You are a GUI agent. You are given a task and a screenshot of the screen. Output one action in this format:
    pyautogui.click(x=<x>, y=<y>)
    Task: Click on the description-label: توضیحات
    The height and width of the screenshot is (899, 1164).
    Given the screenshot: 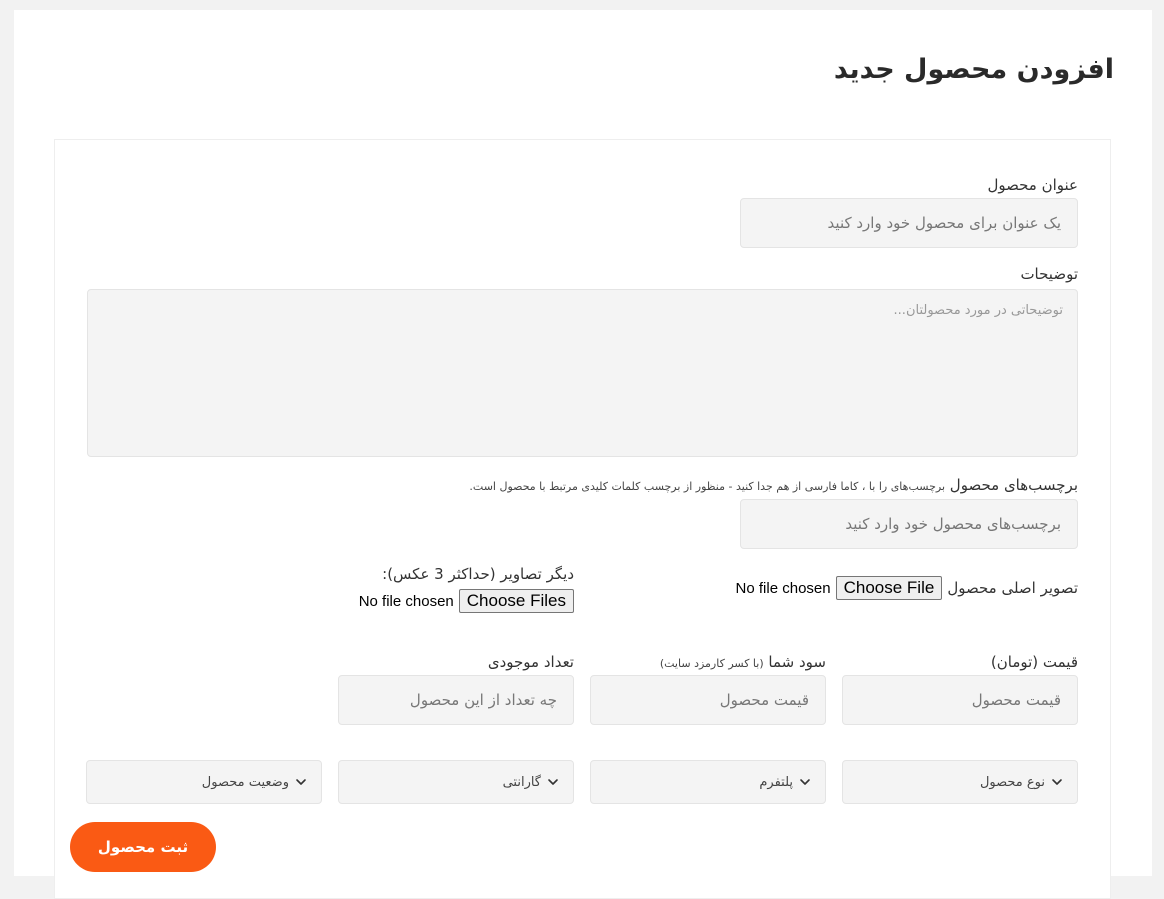 What is the action you would take?
    pyautogui.click(x=1049, y=274)
    